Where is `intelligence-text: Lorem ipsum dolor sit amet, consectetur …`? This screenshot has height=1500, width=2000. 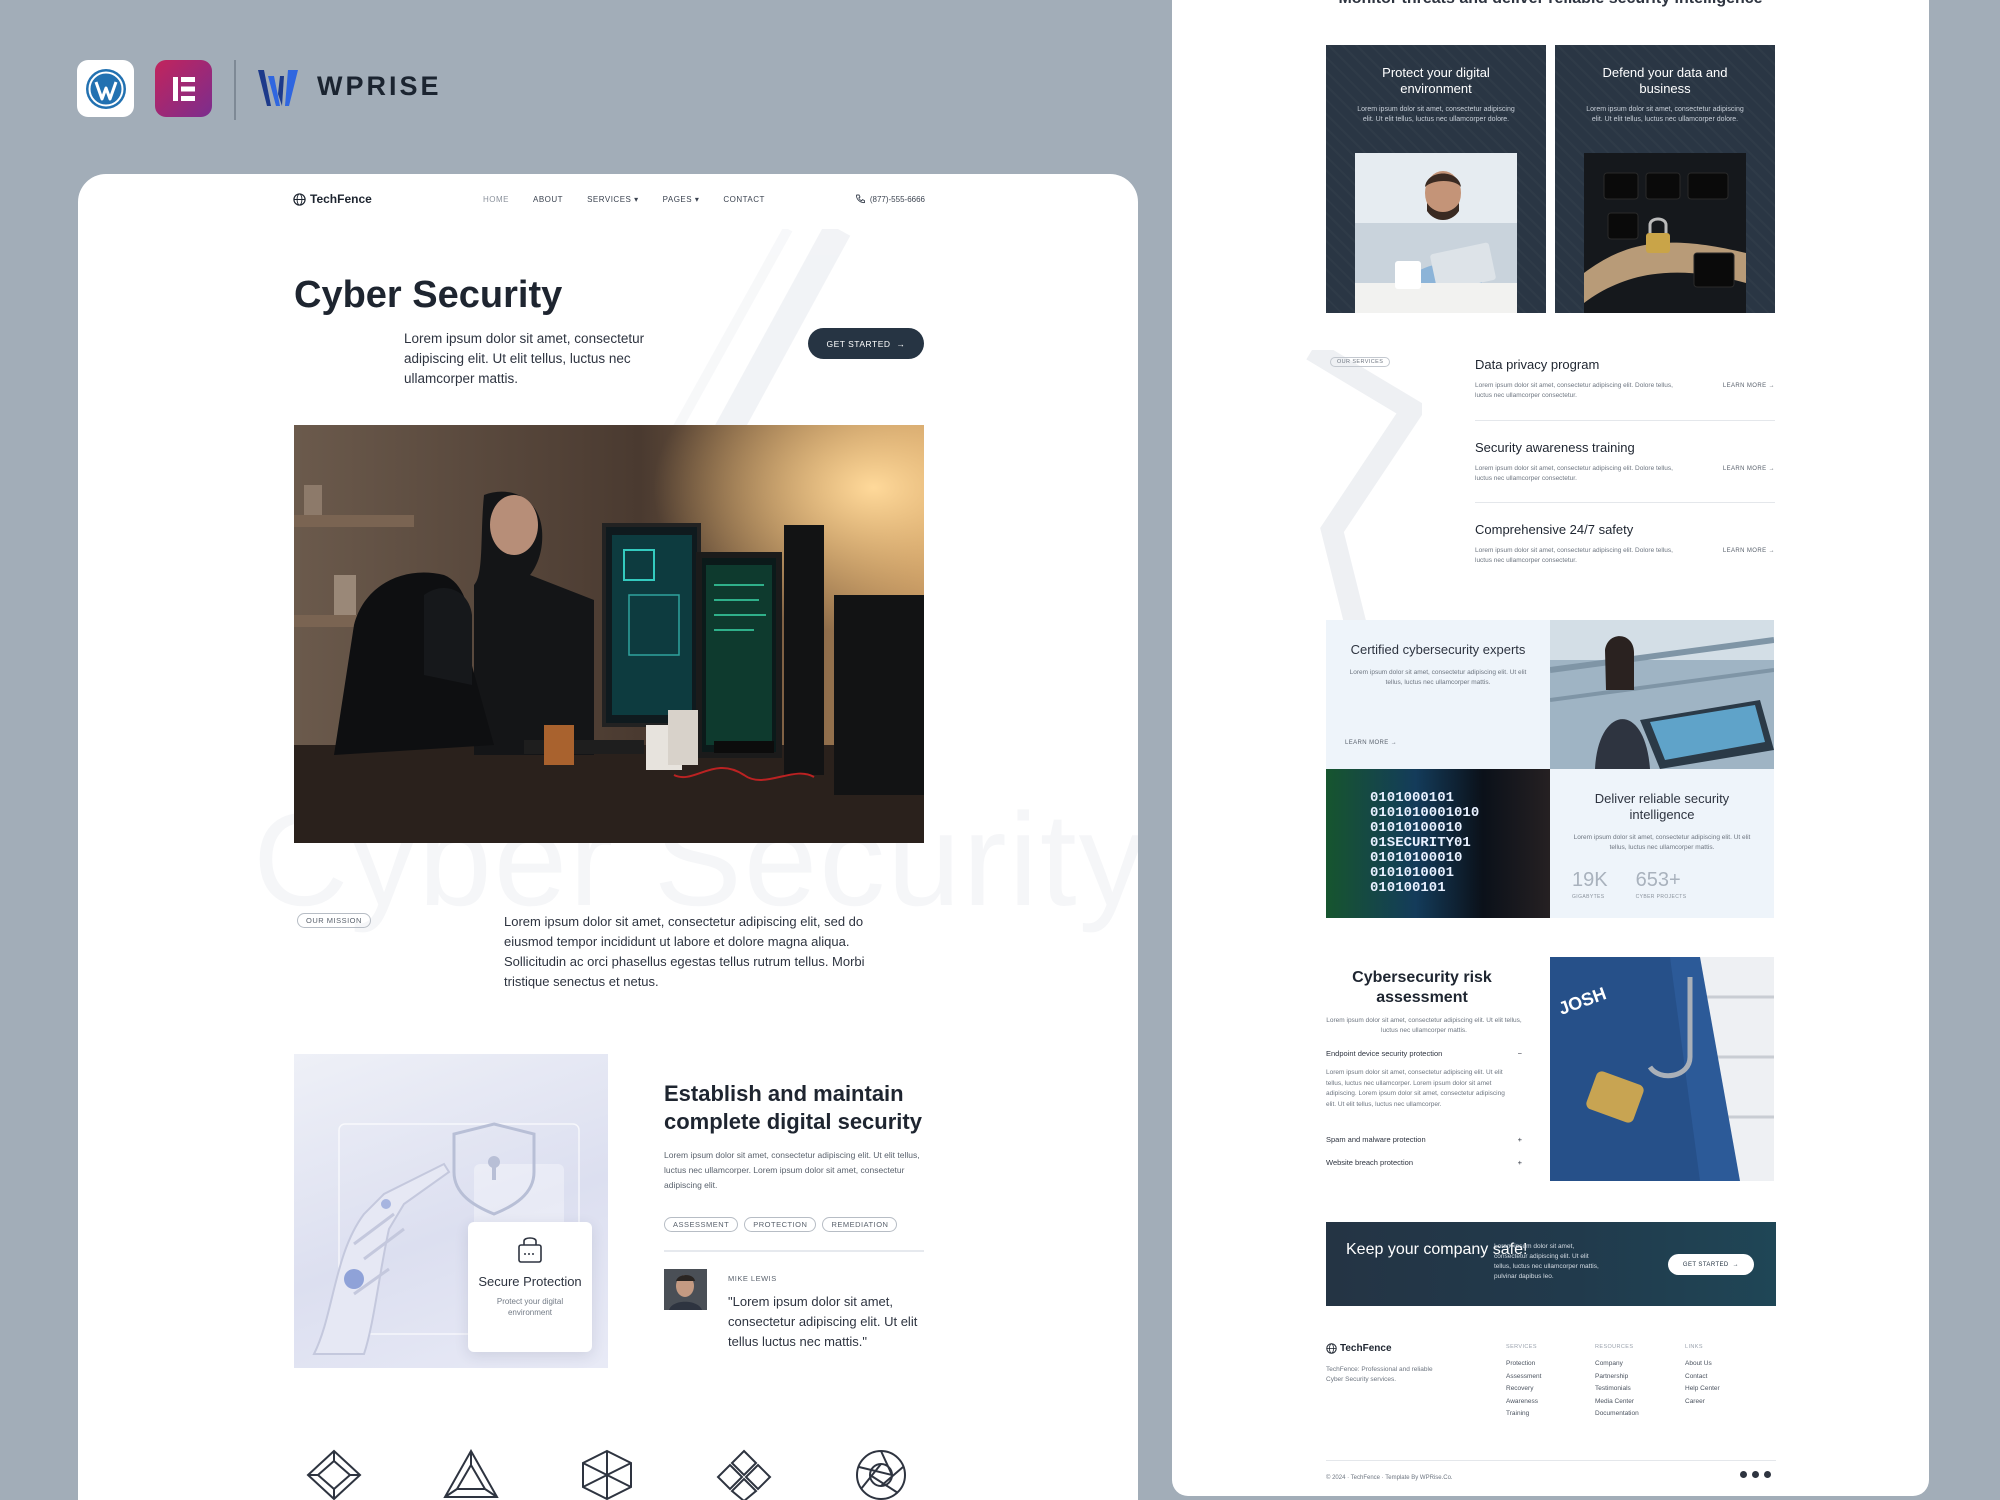 intelligence-text: Lorem ipsum dolor sit amet, consectetur … is located at coordinates (1662, 842).